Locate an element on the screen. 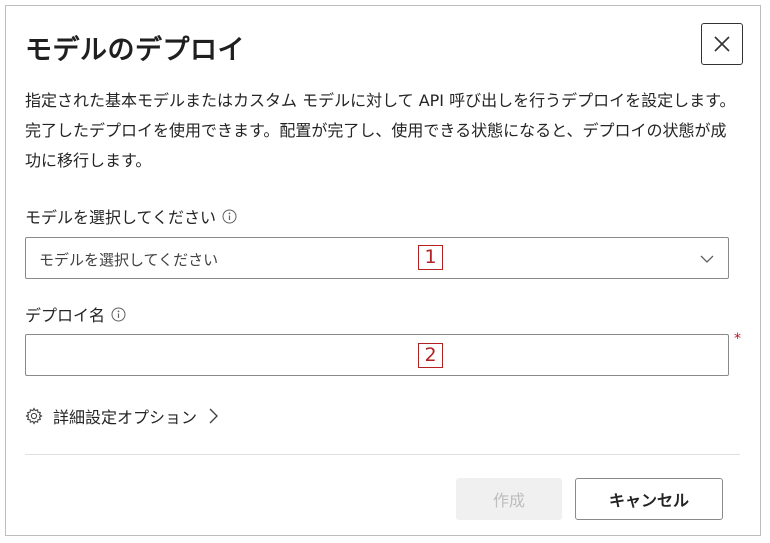 This screenshot has width=770, height=543. deploy-name-label-text: デプロイ名 is located at coordinates (65, 315).